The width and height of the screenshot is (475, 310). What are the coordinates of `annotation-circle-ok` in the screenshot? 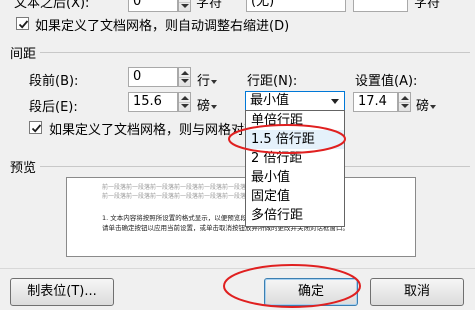 It's located at (292, 286).